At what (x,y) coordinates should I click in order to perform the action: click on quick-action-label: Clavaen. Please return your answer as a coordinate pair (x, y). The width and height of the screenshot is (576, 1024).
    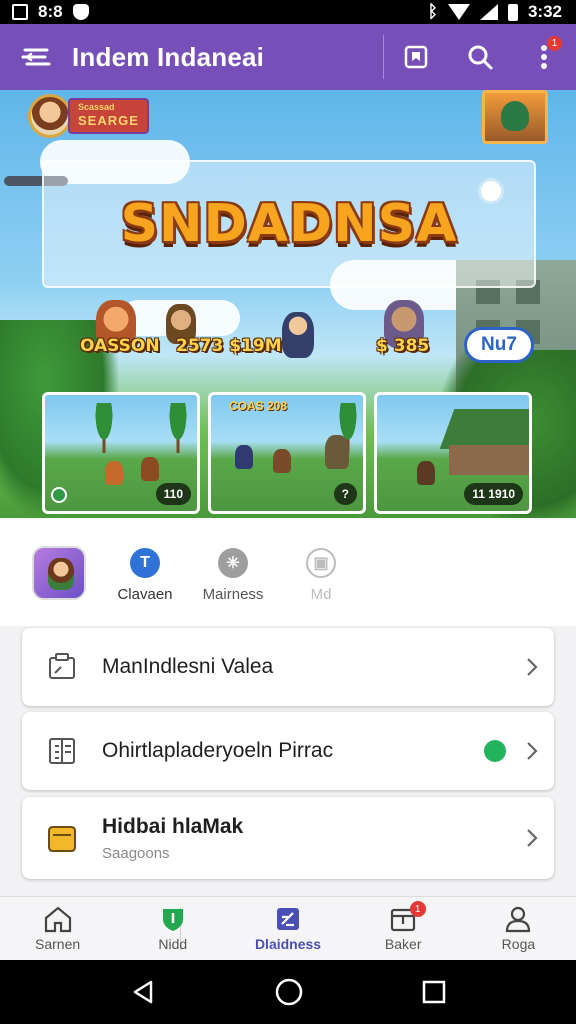
    Looking at the image, I should click on (145, 594).